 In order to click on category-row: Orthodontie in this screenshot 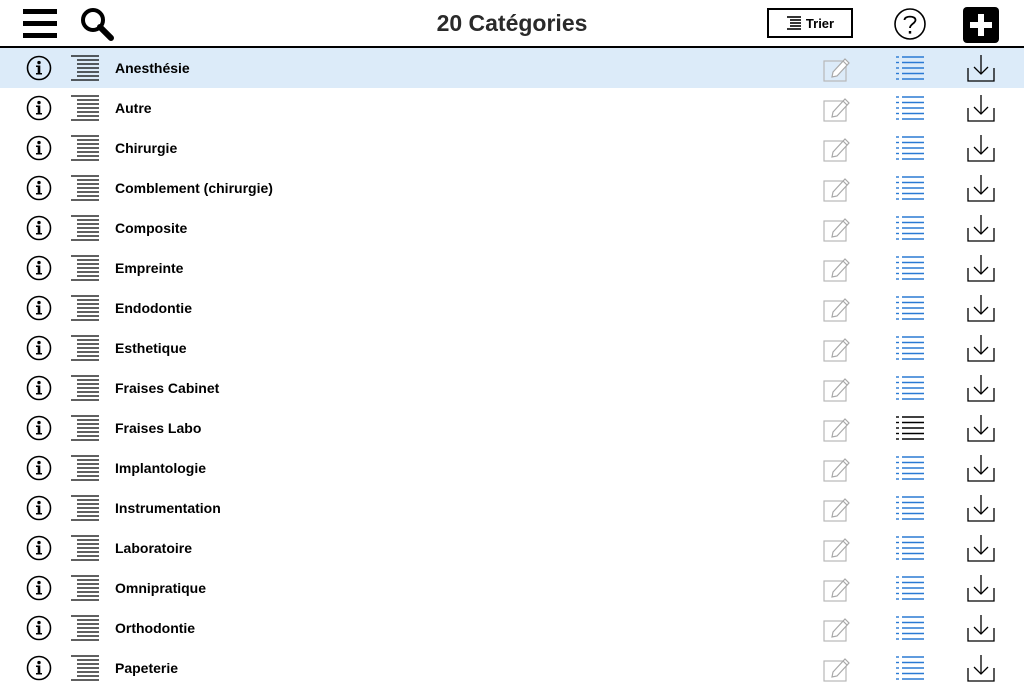, I will do `click(512, 628)`.